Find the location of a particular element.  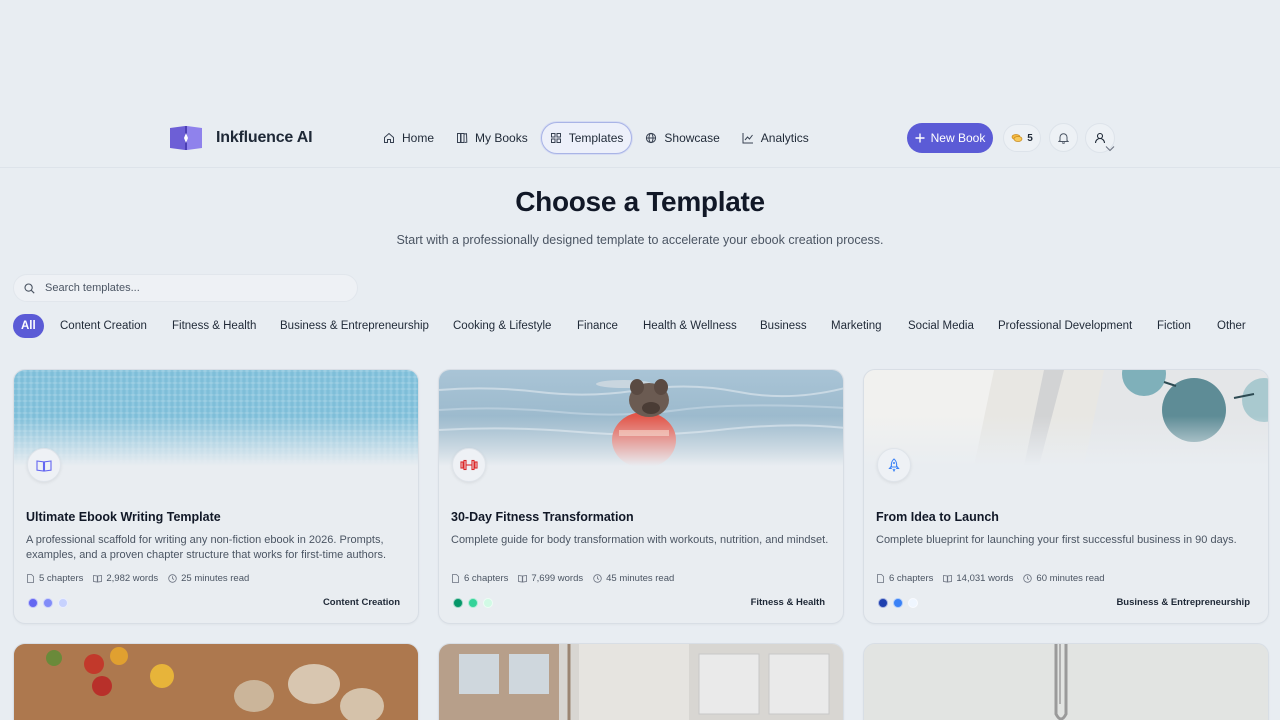

new-book-button: New Book is located at coordinates (950, 138).